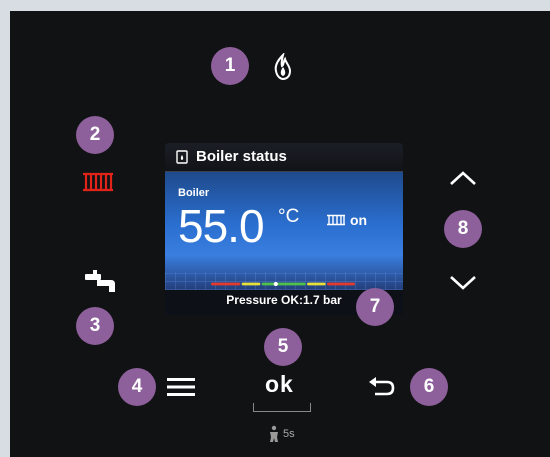 The image size is (550, 457). What do you see at coordinates (274, 434) in the screenshot?
I see `service-person-icon` at bounding box center [274, 434].